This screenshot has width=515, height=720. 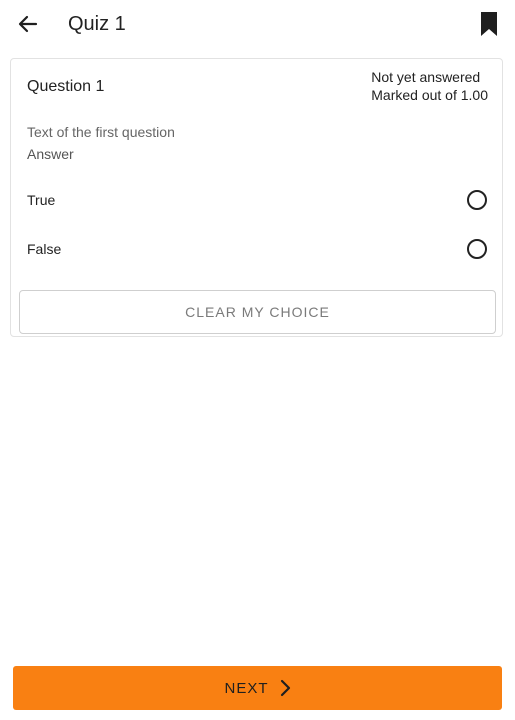 What do you see at coordinates (285, 688) in the screenshot?
I see `chevron-right-icon` at bounding box center [285, 688].